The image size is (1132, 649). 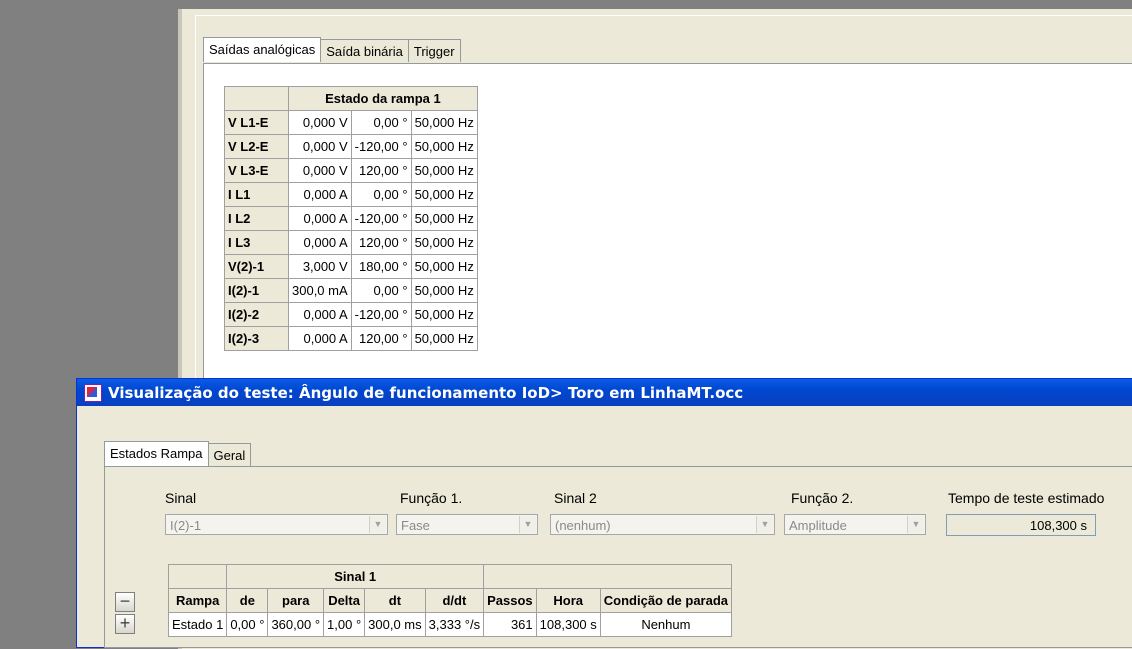 What do you see at coordinates (568, 624) in the screenshot?
I see `table-cell: 108,300 s` at bounding box center [568, 624].